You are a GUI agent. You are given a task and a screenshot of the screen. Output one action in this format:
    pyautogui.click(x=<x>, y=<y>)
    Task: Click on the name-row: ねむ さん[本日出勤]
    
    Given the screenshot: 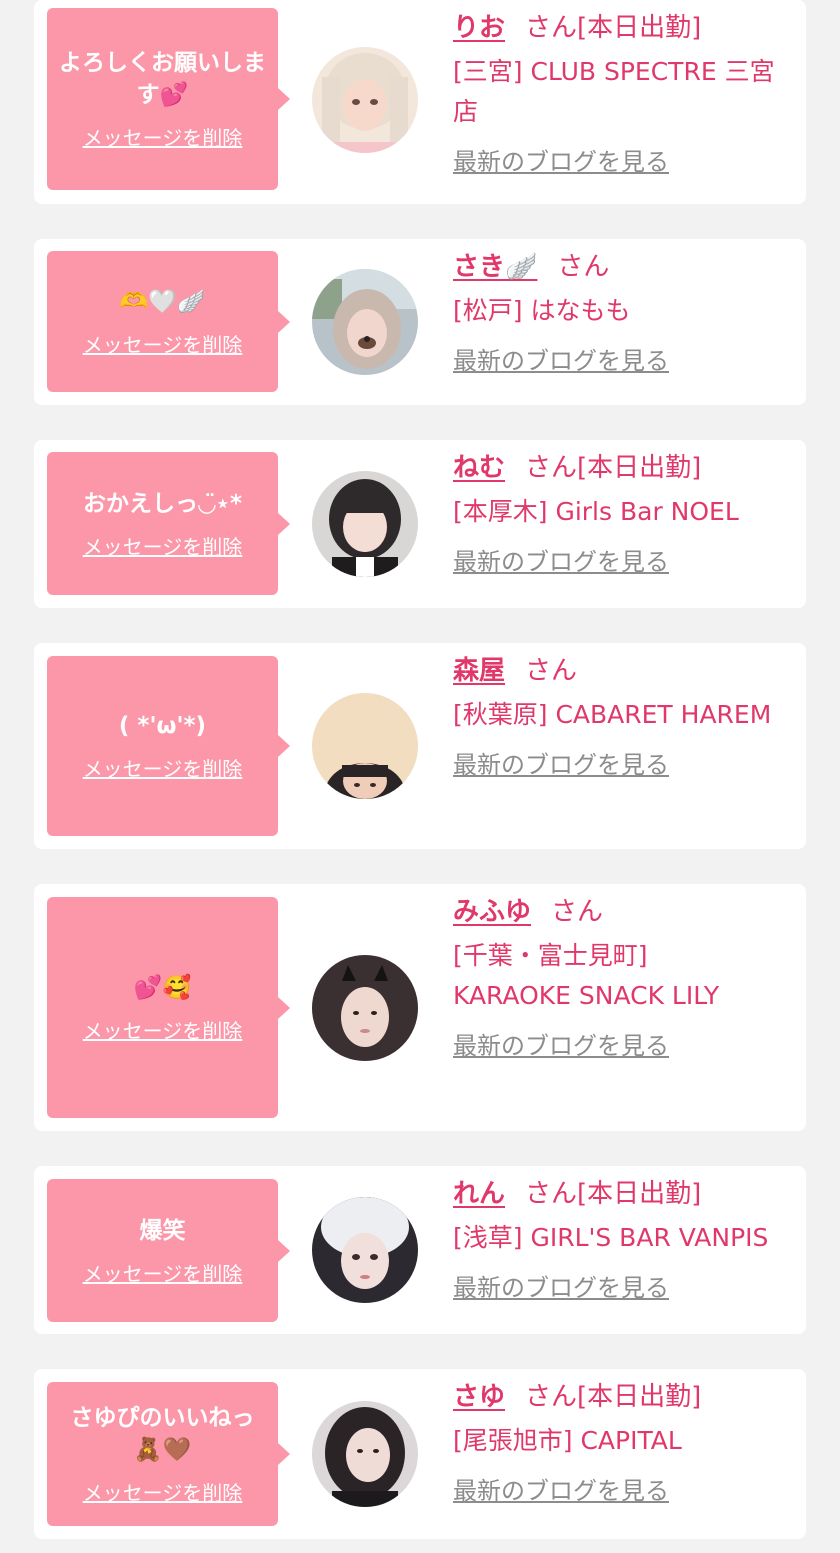 What is the action you would take?
    pyautogui.click(x=623, y=468)
    